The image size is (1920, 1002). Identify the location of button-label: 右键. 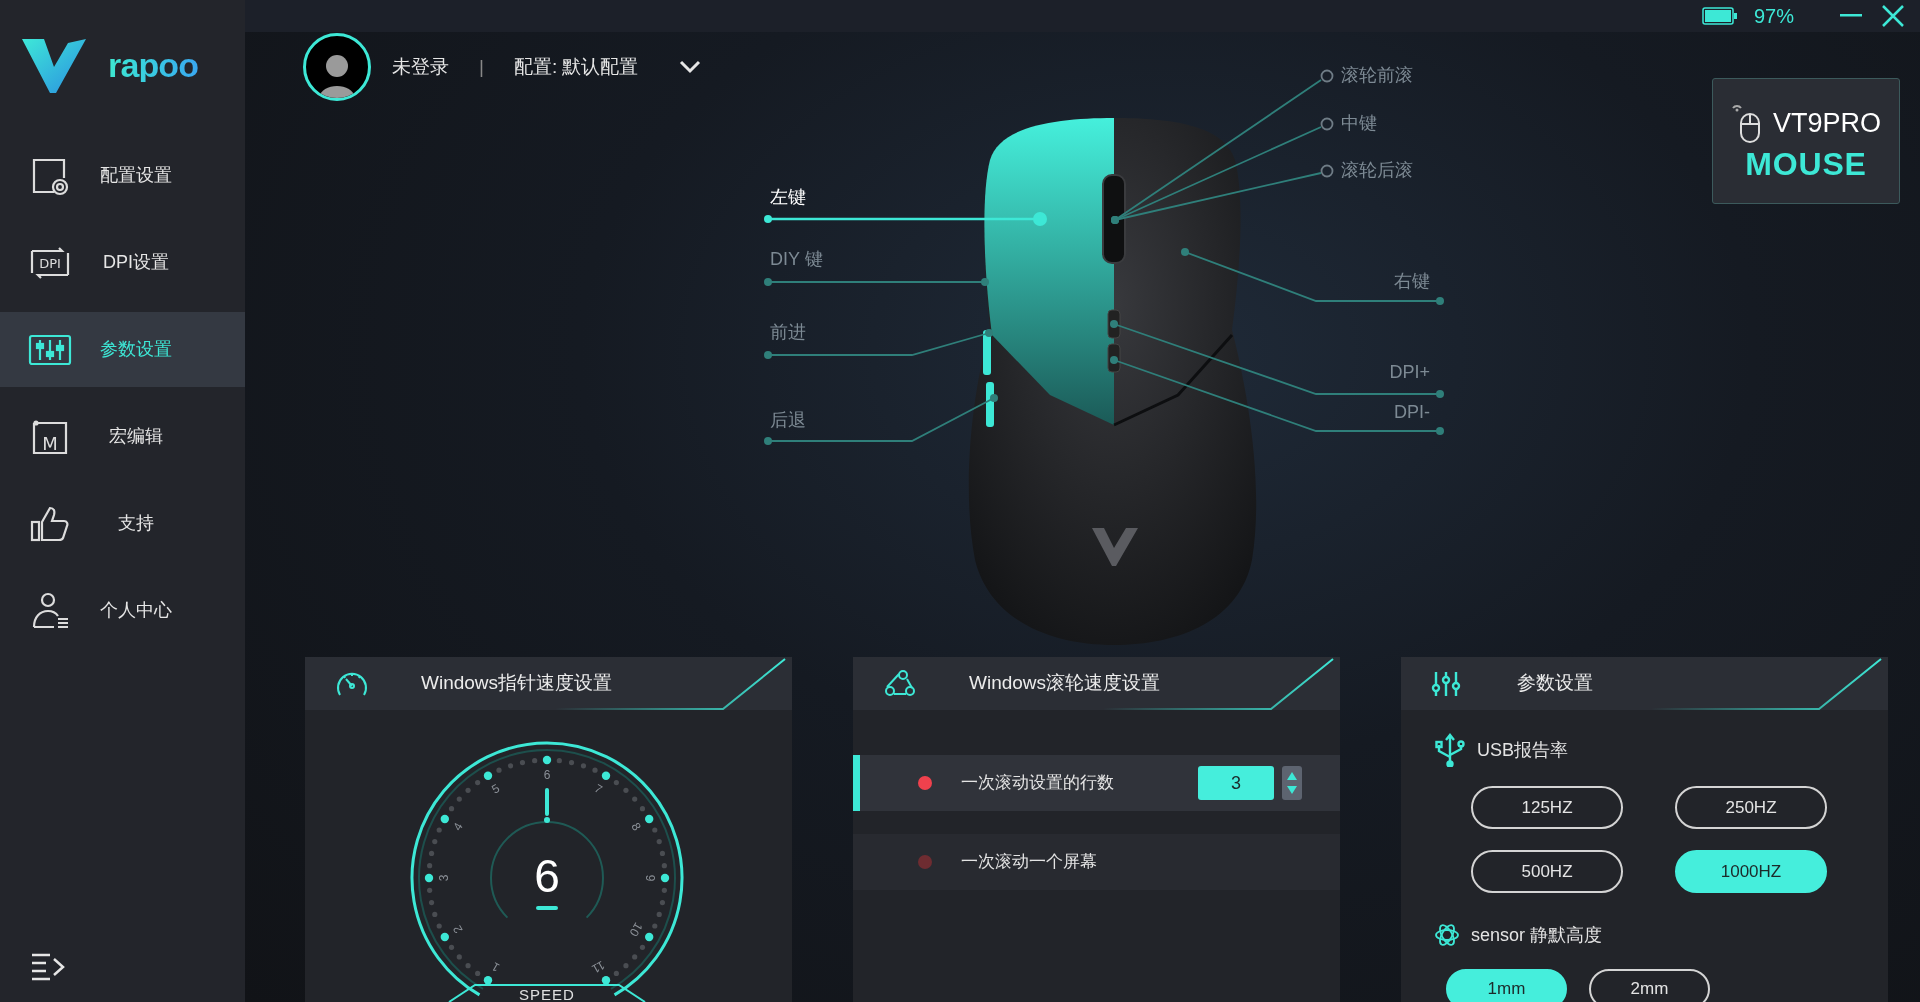
(1412, 281).